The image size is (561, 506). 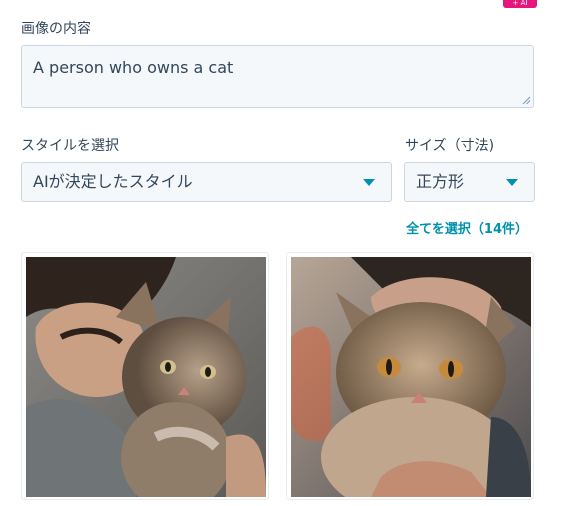 I want to click on prompt-value: A person who owns a cat, so click(x=133, y=67).